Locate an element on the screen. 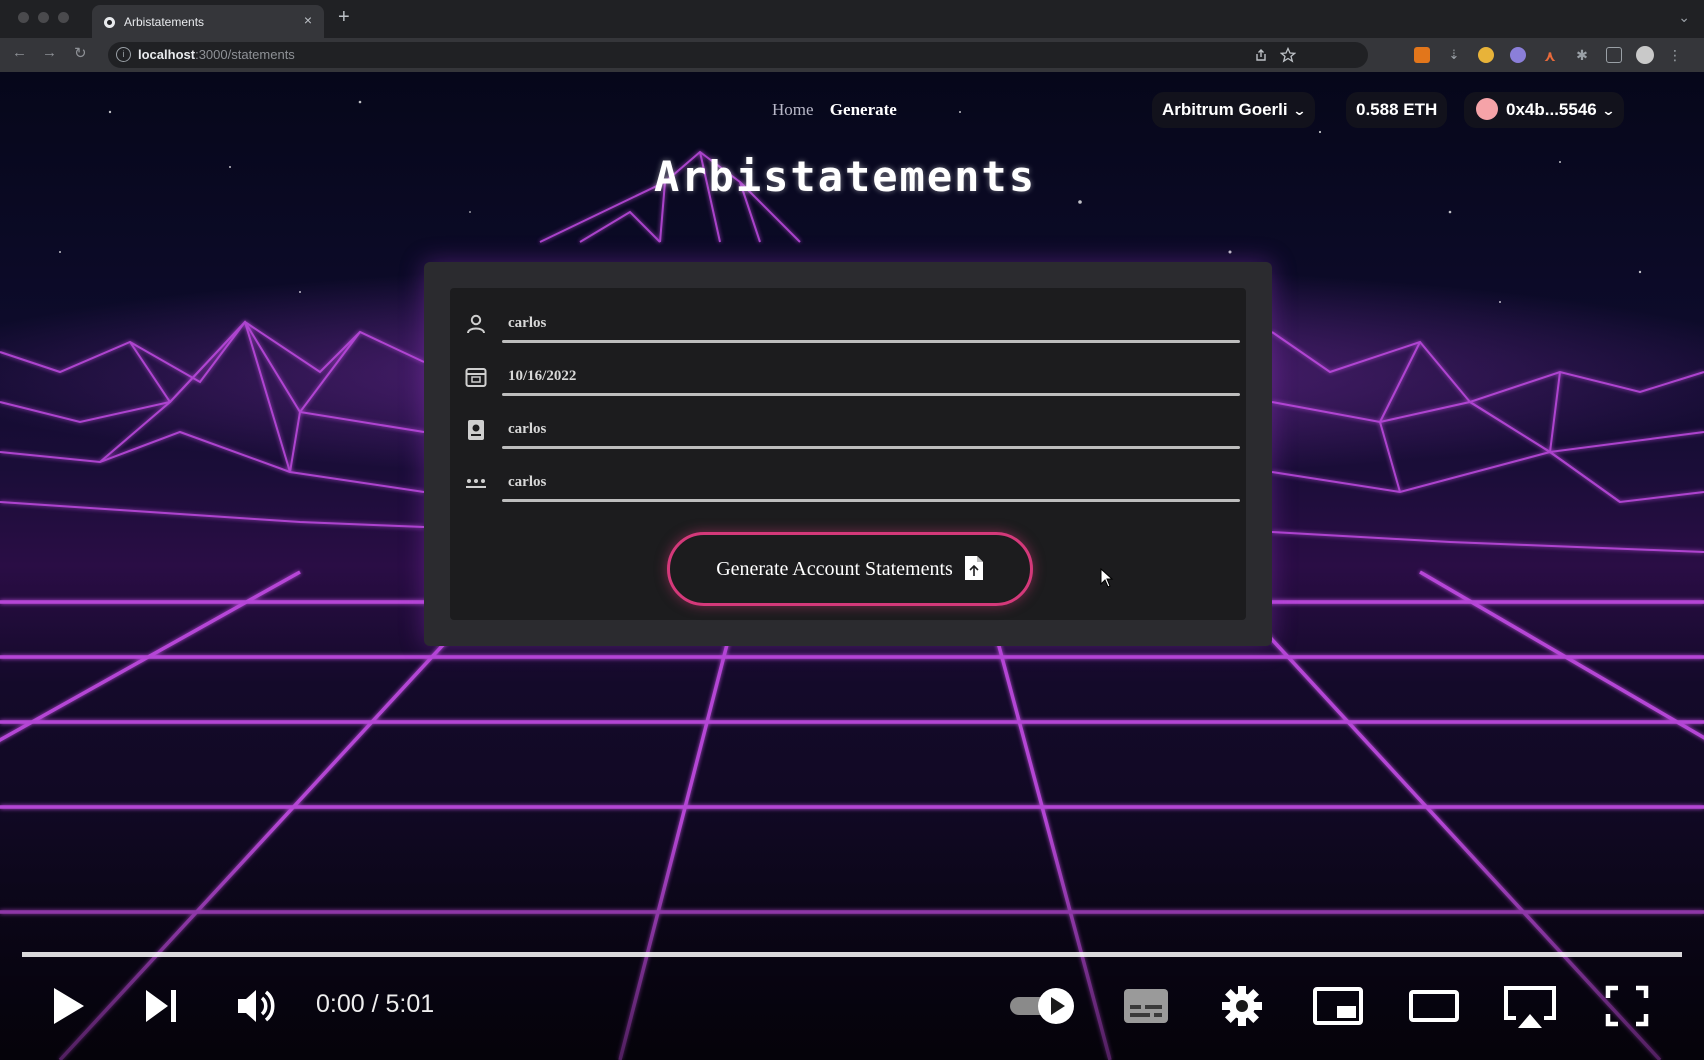 This screenshot has width=1704, height=1060. browser-menu-icon: ⋮ is located at coordinates (1676, 55).